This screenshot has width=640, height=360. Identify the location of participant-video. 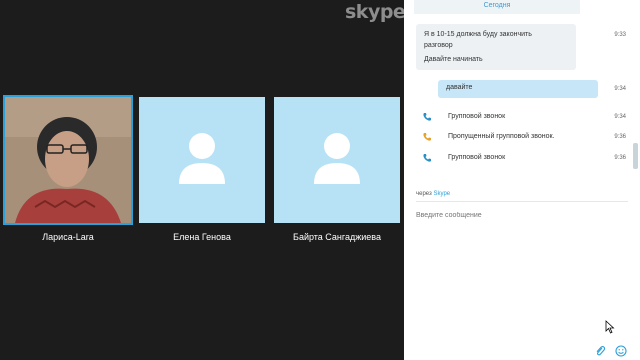
(68, 160).